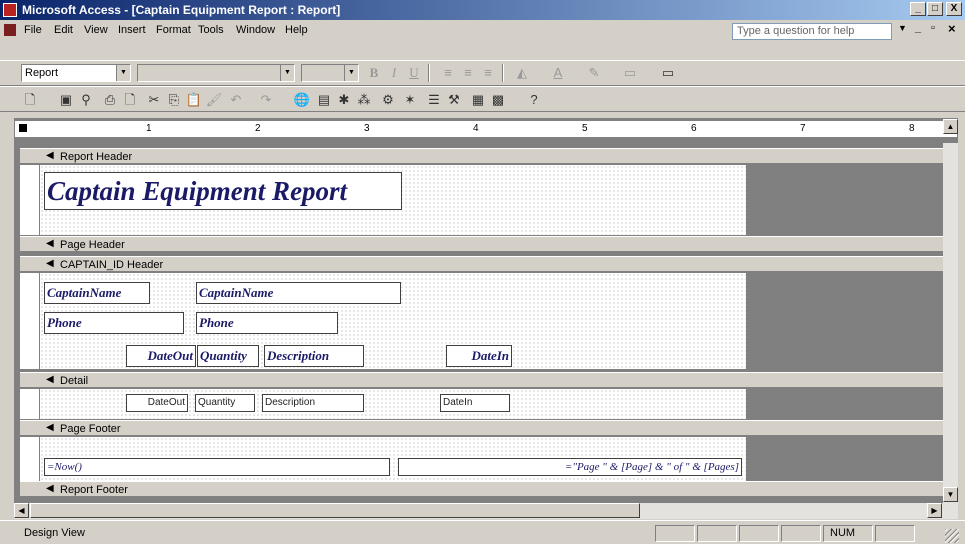 This screenshot has height=544, width=965. Describe the element at coordinates (76, 73) in the screenshot. I see `object-combo: Report ▼` at that location.